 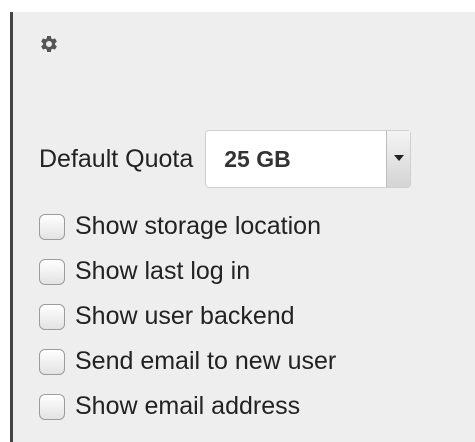 What do you see at coordinates (308, 159) in the screenshot?
I see `default-quota-select: 25 GB` at bounding box center [308, 159].